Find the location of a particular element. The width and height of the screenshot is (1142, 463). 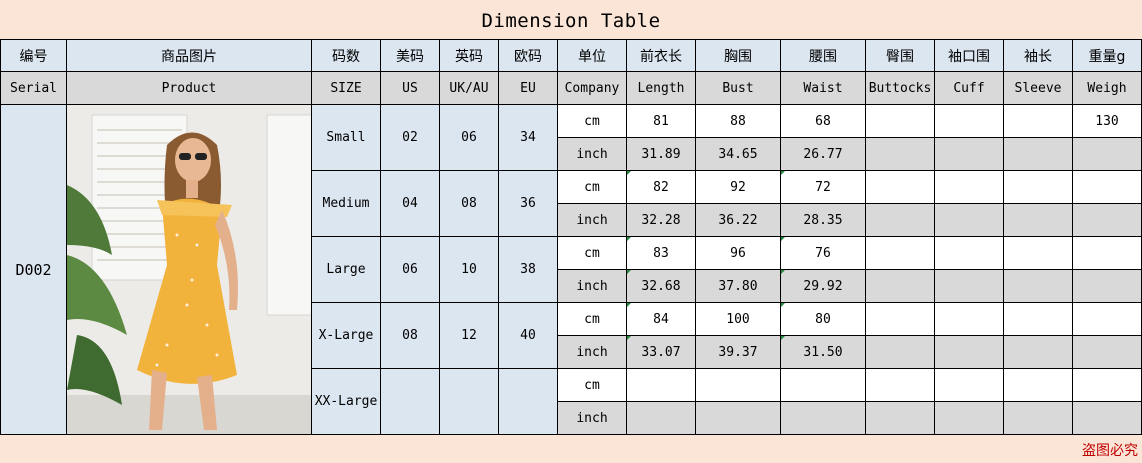

header-cell: 欧码 is located at coordinates (528, 55).